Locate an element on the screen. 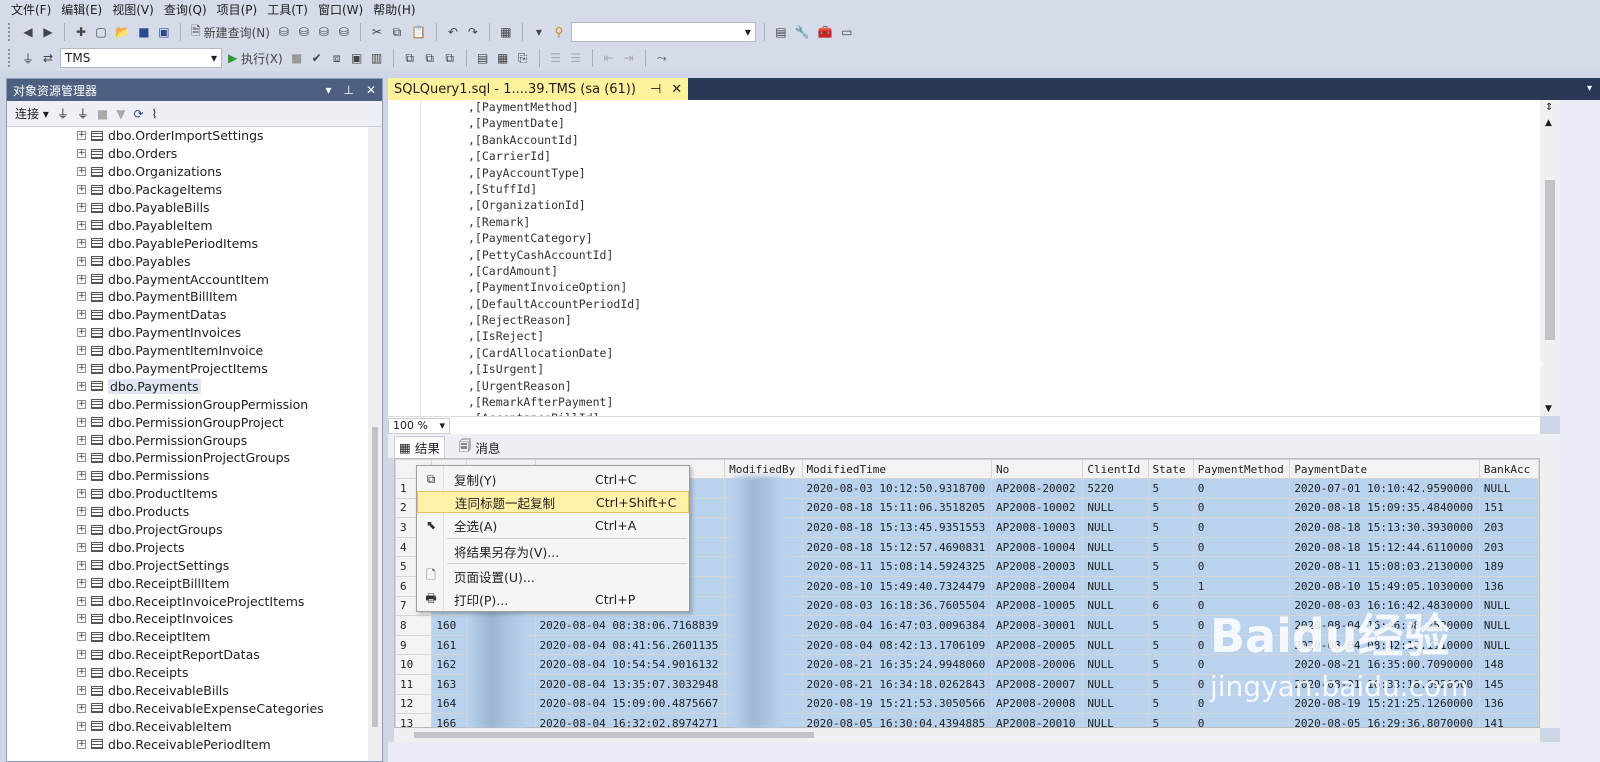 The width and height of the screenshot is (1600, 762). table-cell: 163 is located at coordinates (449, 684).